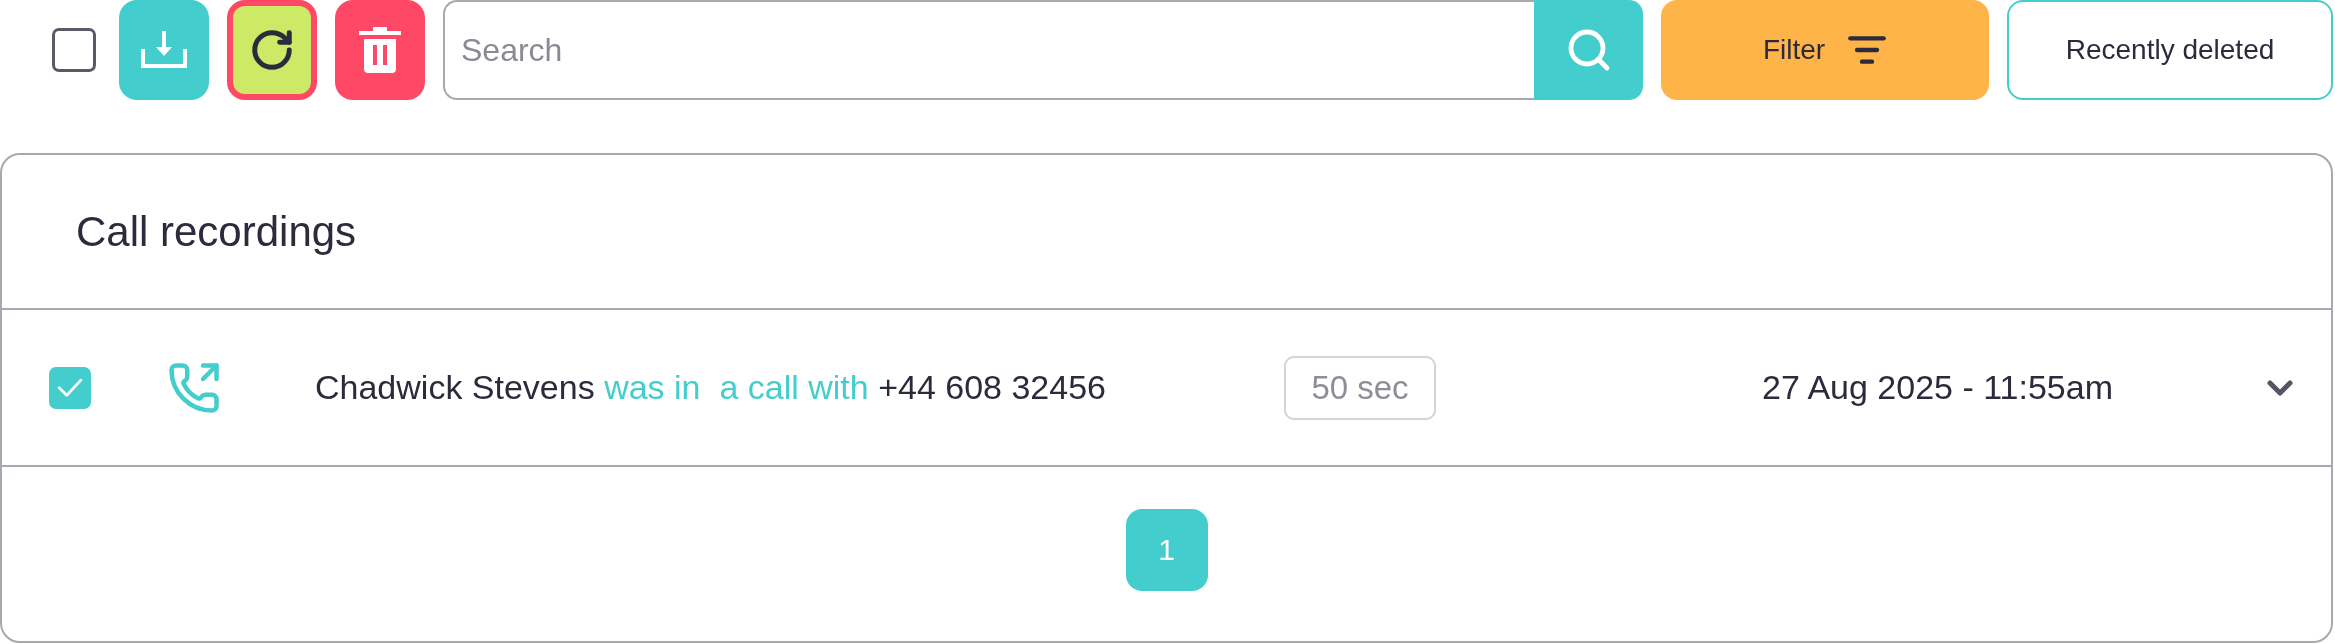  Describe the element at coordinates (1825, 50) in the screenshot. I see `filter-button: Filter` at that location.